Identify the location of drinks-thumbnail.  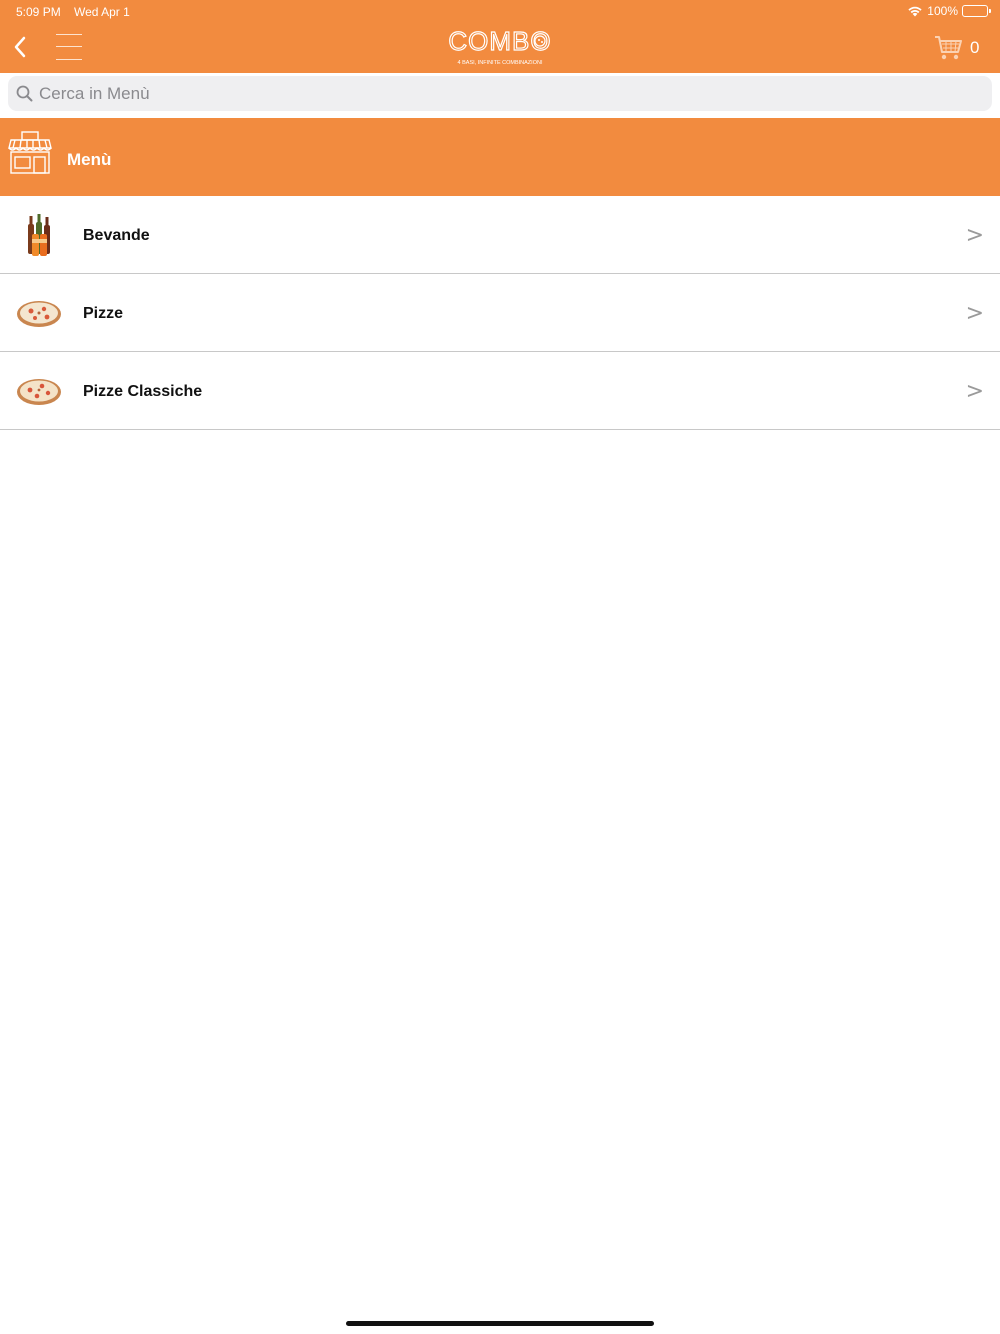
(39, 235).